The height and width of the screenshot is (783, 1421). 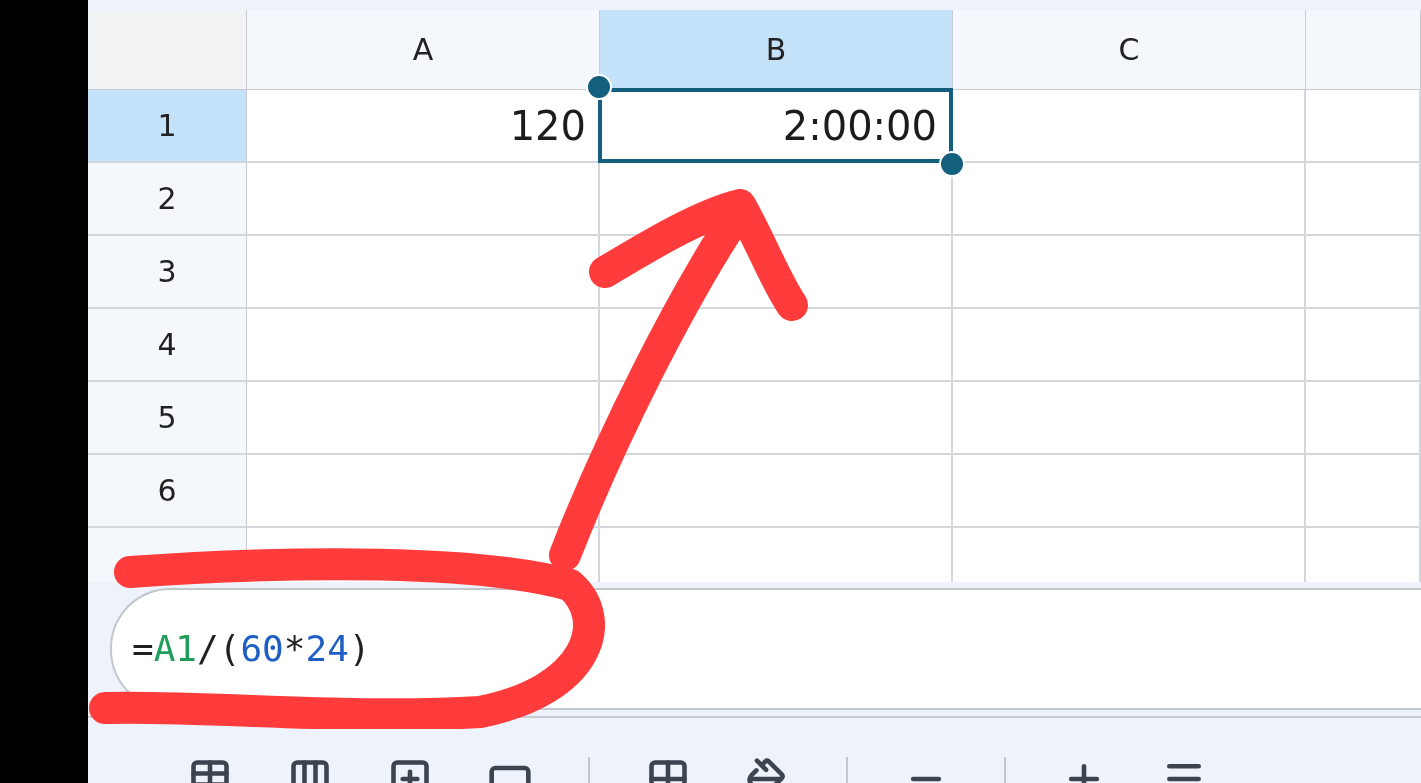 What do you see at coordinates (251, 649) in the screenshot?
I see `formula-text: =A1/(60*24)` at bounding box center [251, 649].